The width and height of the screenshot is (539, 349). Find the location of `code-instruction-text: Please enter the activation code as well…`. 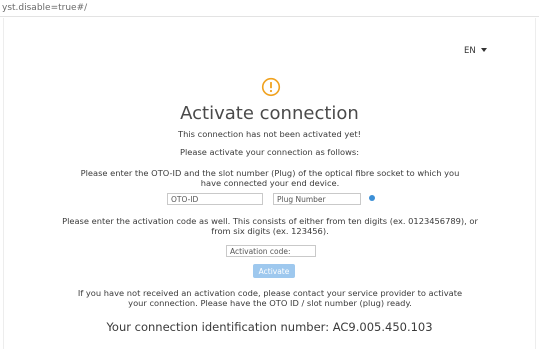

code-instruction-text: Please enter the activation code as well… is located at coordinates (270, 226).